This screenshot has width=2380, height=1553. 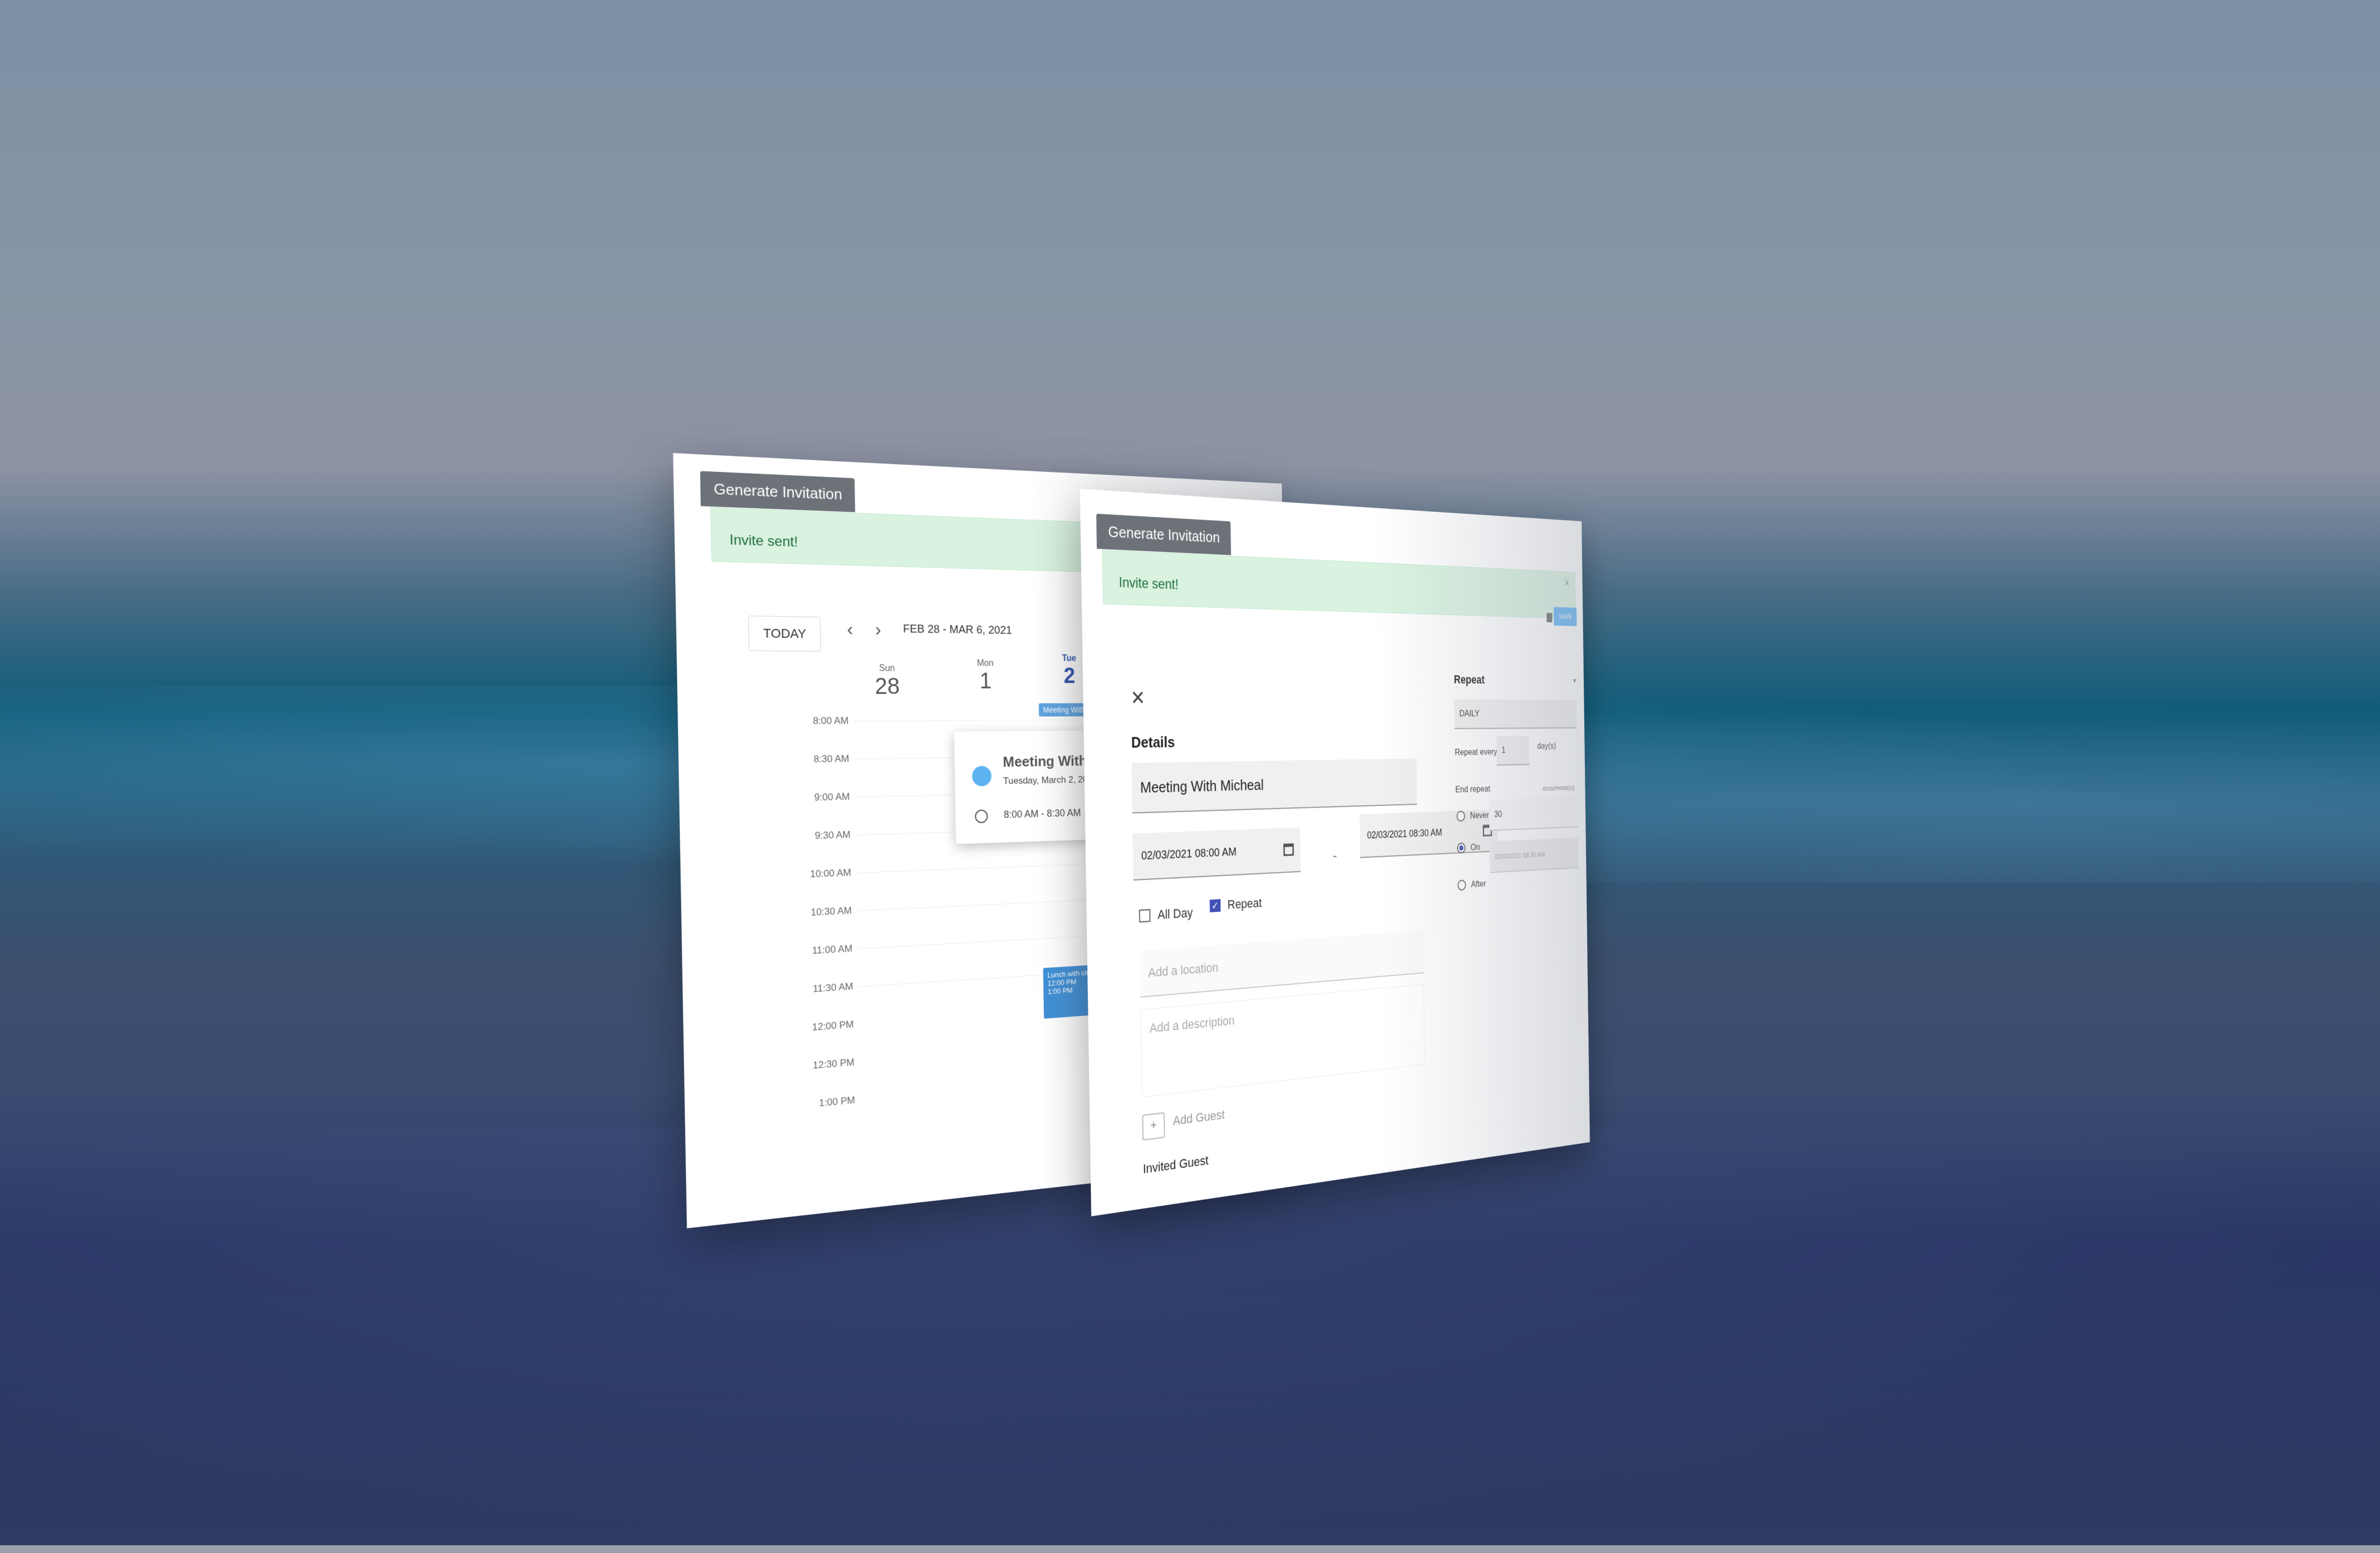 I want to click on clock-icon, so click(x=981, y=816).